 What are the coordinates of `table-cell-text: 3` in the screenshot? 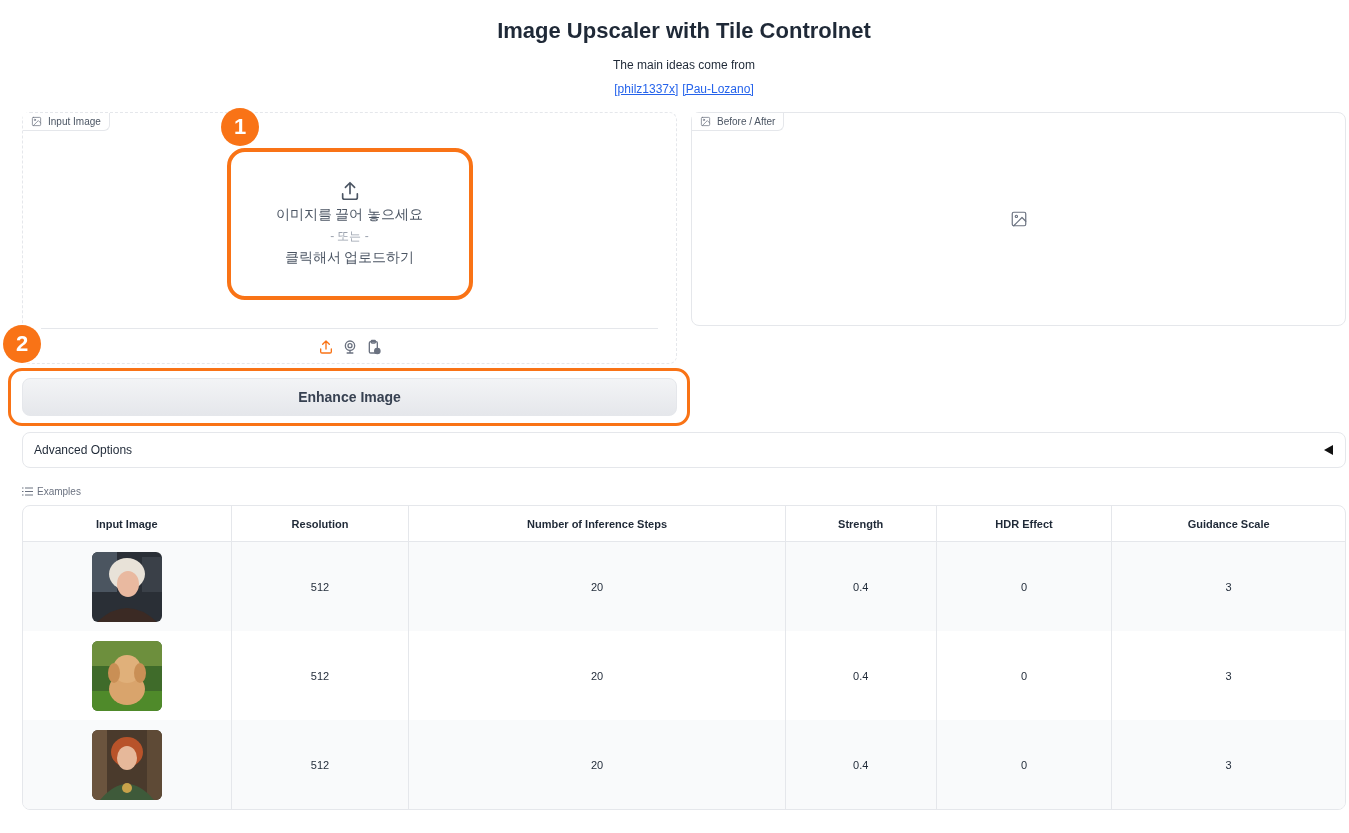 It's located at (1228, 676).